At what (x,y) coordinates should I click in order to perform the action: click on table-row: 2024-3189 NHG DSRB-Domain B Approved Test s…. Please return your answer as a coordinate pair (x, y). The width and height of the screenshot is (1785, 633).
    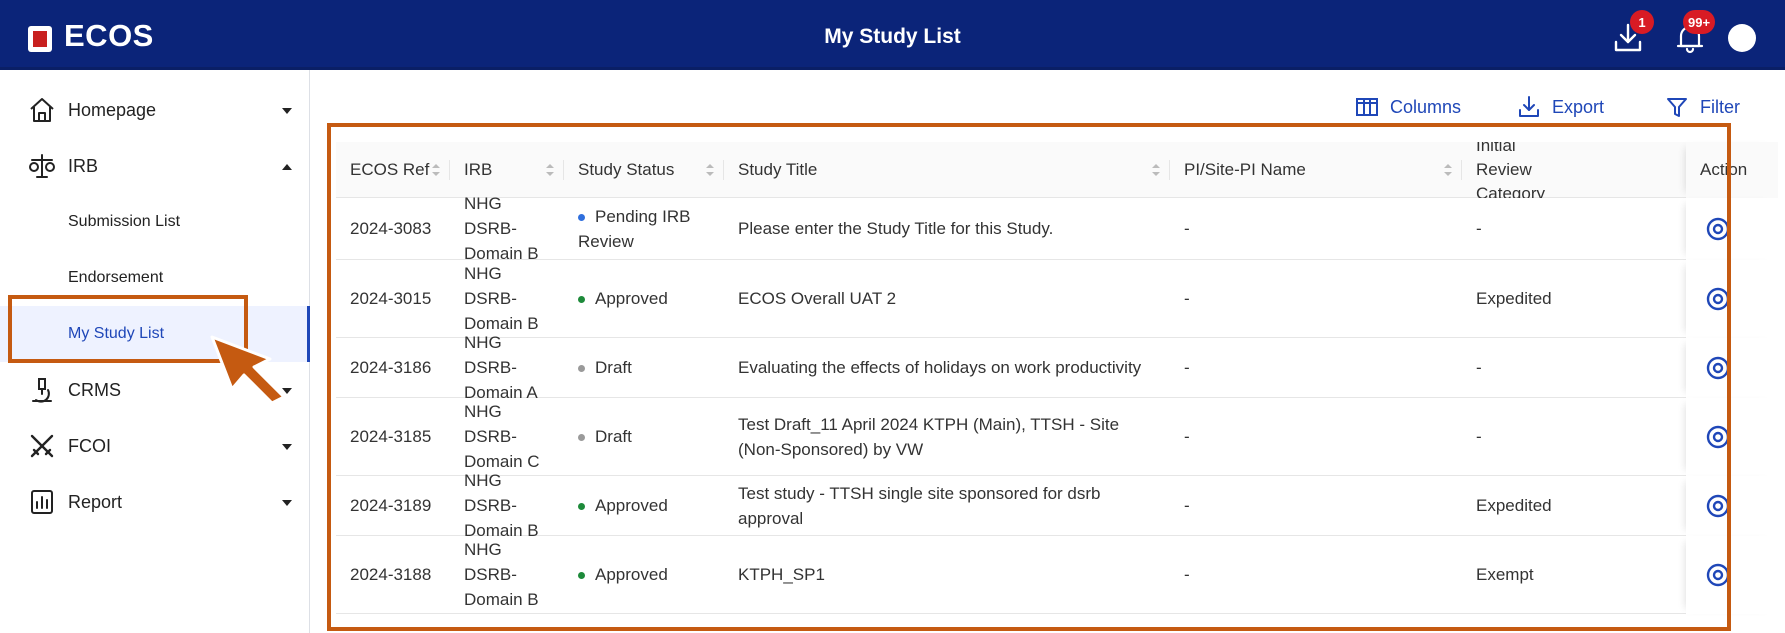
    Looking at the image, I should click on (1057, 505).